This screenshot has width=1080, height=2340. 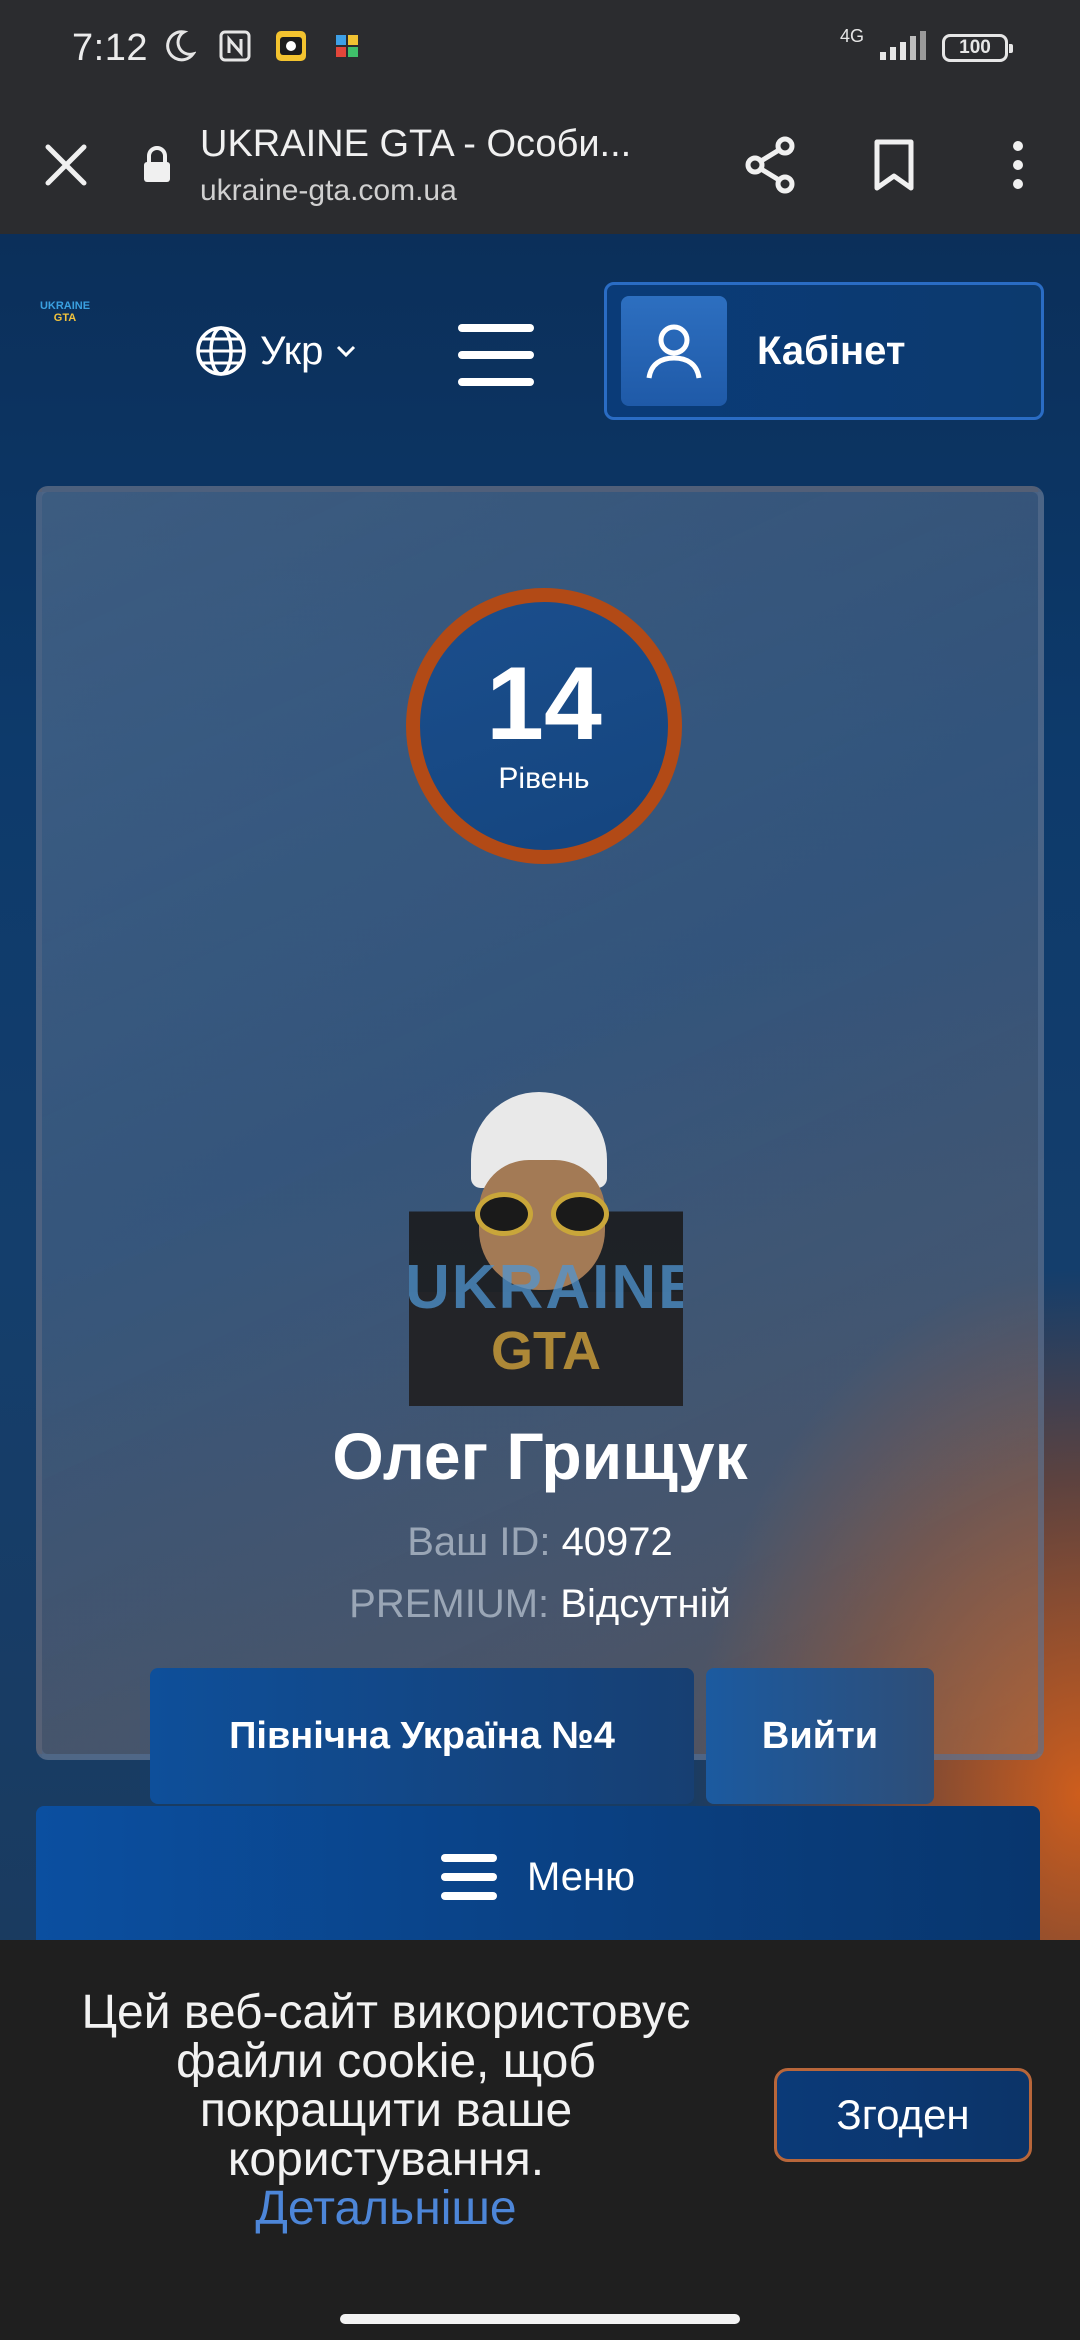 I want to click on level-label: Рівень, so click(x=544, y=778).